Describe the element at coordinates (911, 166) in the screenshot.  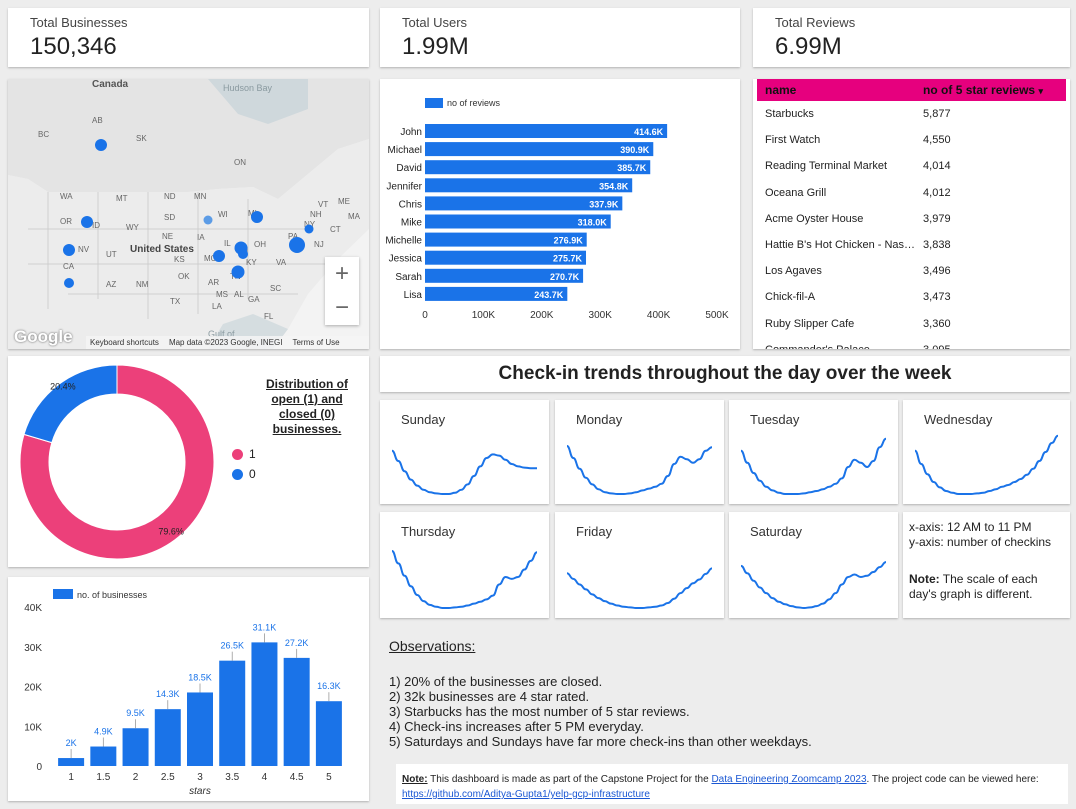
I see `table-row: Reading Terminal Market 4,014` at that location.